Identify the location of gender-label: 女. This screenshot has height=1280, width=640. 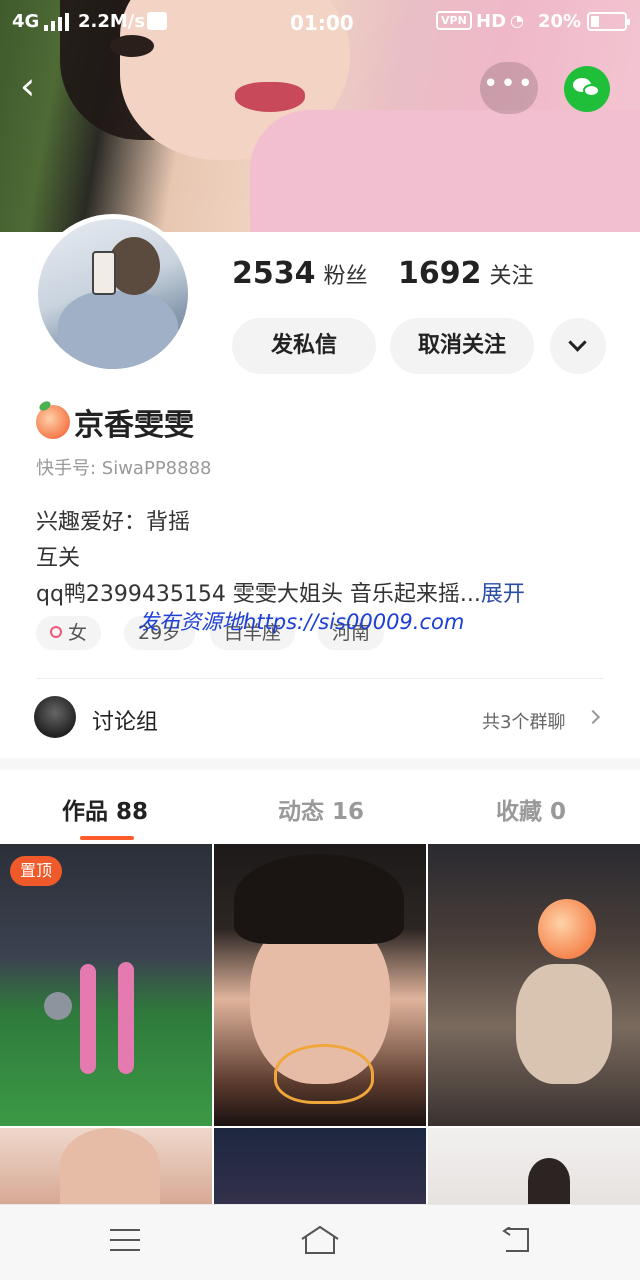
(78, 633).